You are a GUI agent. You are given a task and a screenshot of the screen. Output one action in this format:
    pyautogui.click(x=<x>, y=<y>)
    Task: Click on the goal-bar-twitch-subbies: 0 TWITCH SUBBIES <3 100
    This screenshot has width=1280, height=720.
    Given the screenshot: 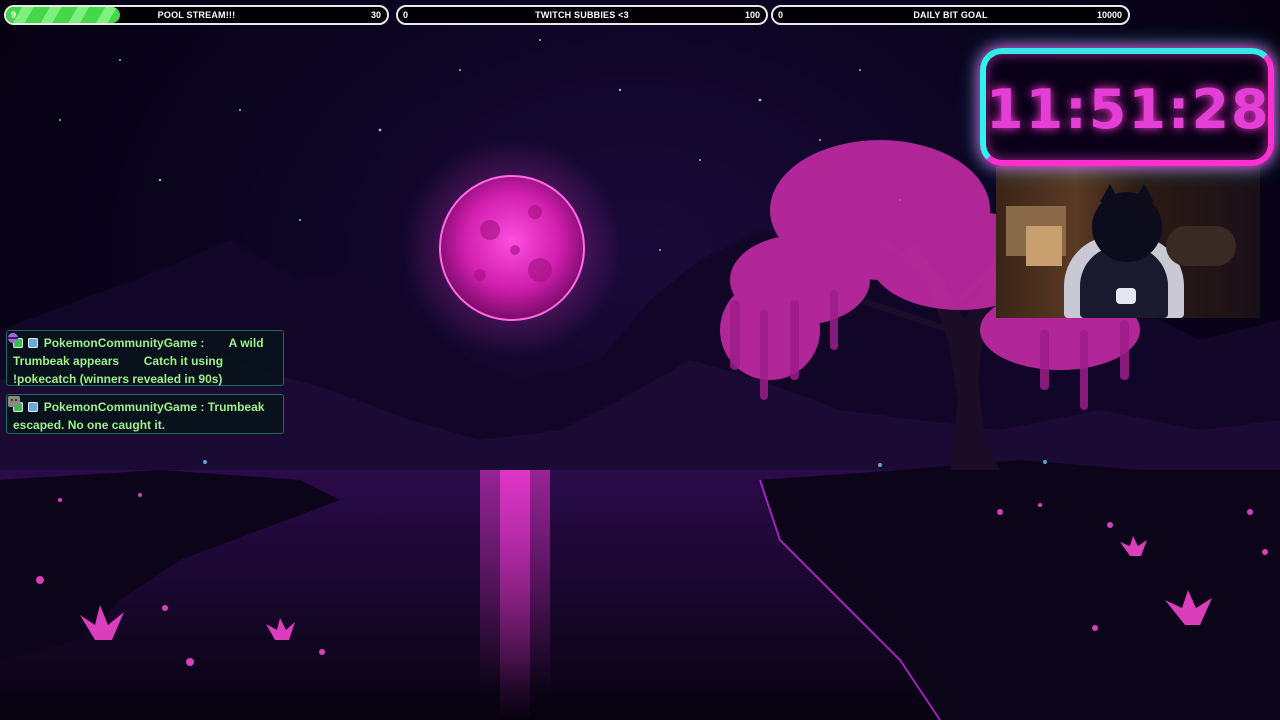 What is the action you would take?
    pyautogui.click(x=582, y=15)
    